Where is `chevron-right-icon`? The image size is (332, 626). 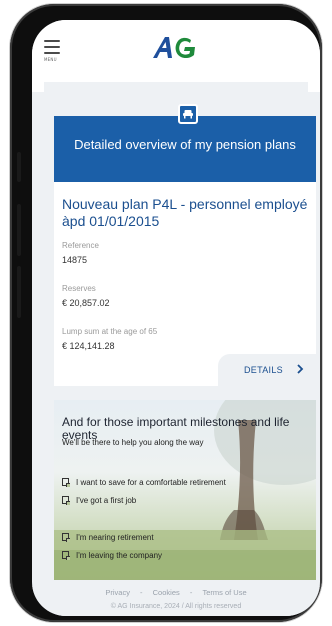 chevron-right-icon is located at coordinates (300, 369).